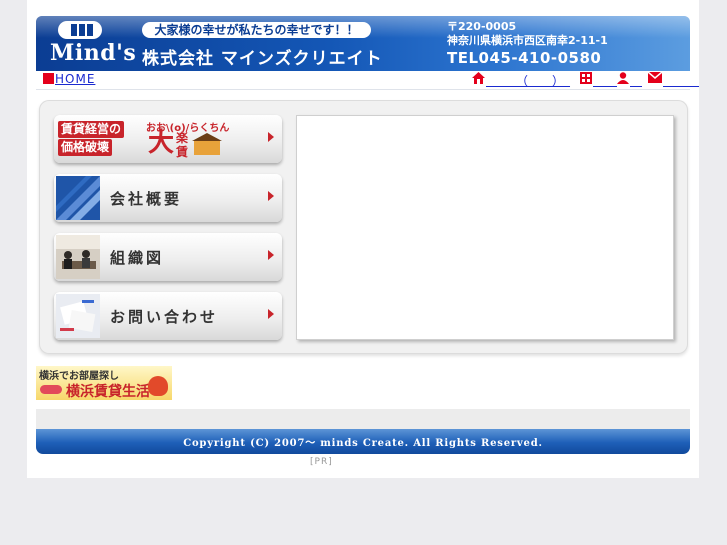  Describe the element at coordinates (93, 53) in the screenshot. I see `logo-text: Mind's` at that location.